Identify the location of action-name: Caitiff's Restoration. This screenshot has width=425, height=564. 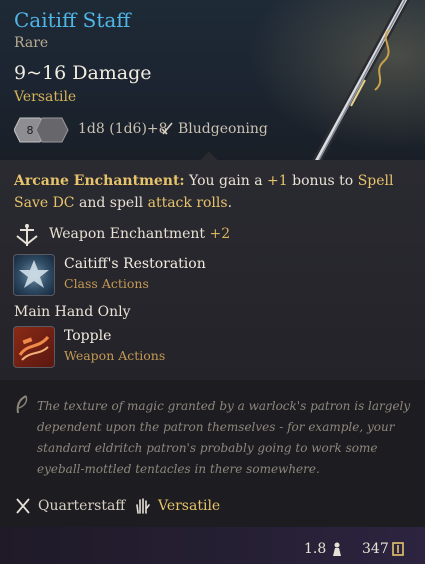
(135, 264).